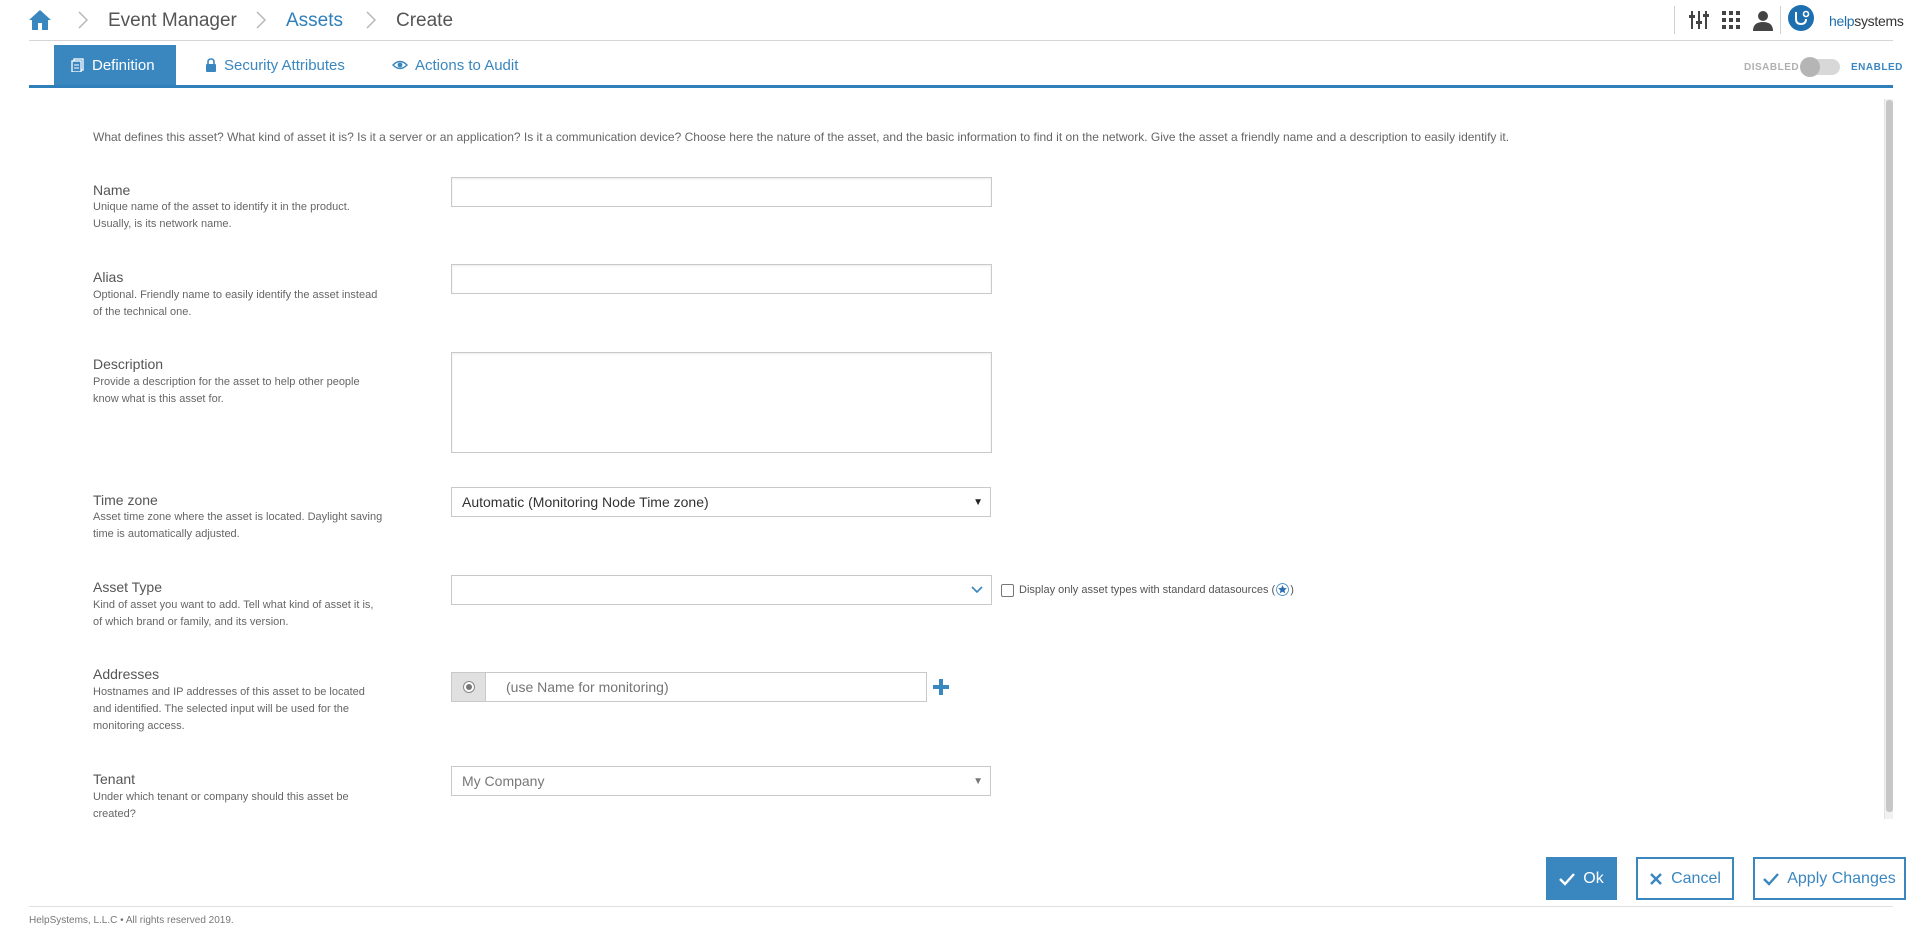 This screenshot has height=937, width=1920. I want to click on address-select-radio, so click(469, 687).